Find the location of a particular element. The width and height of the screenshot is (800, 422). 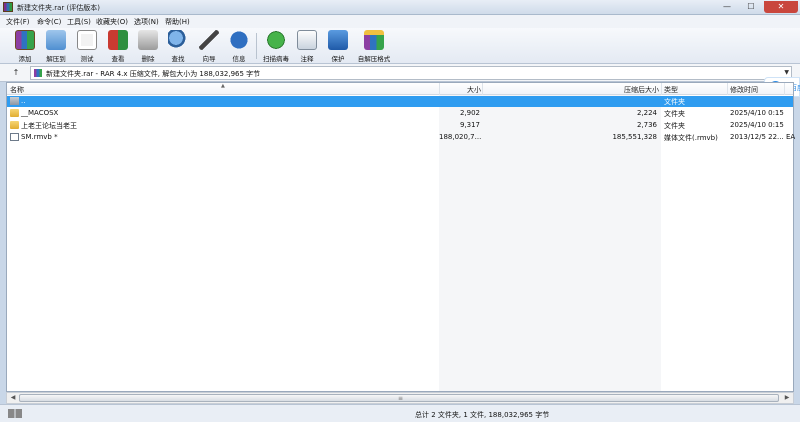

sfx-label: 自解压格式 is located at coordinates (374, 59).